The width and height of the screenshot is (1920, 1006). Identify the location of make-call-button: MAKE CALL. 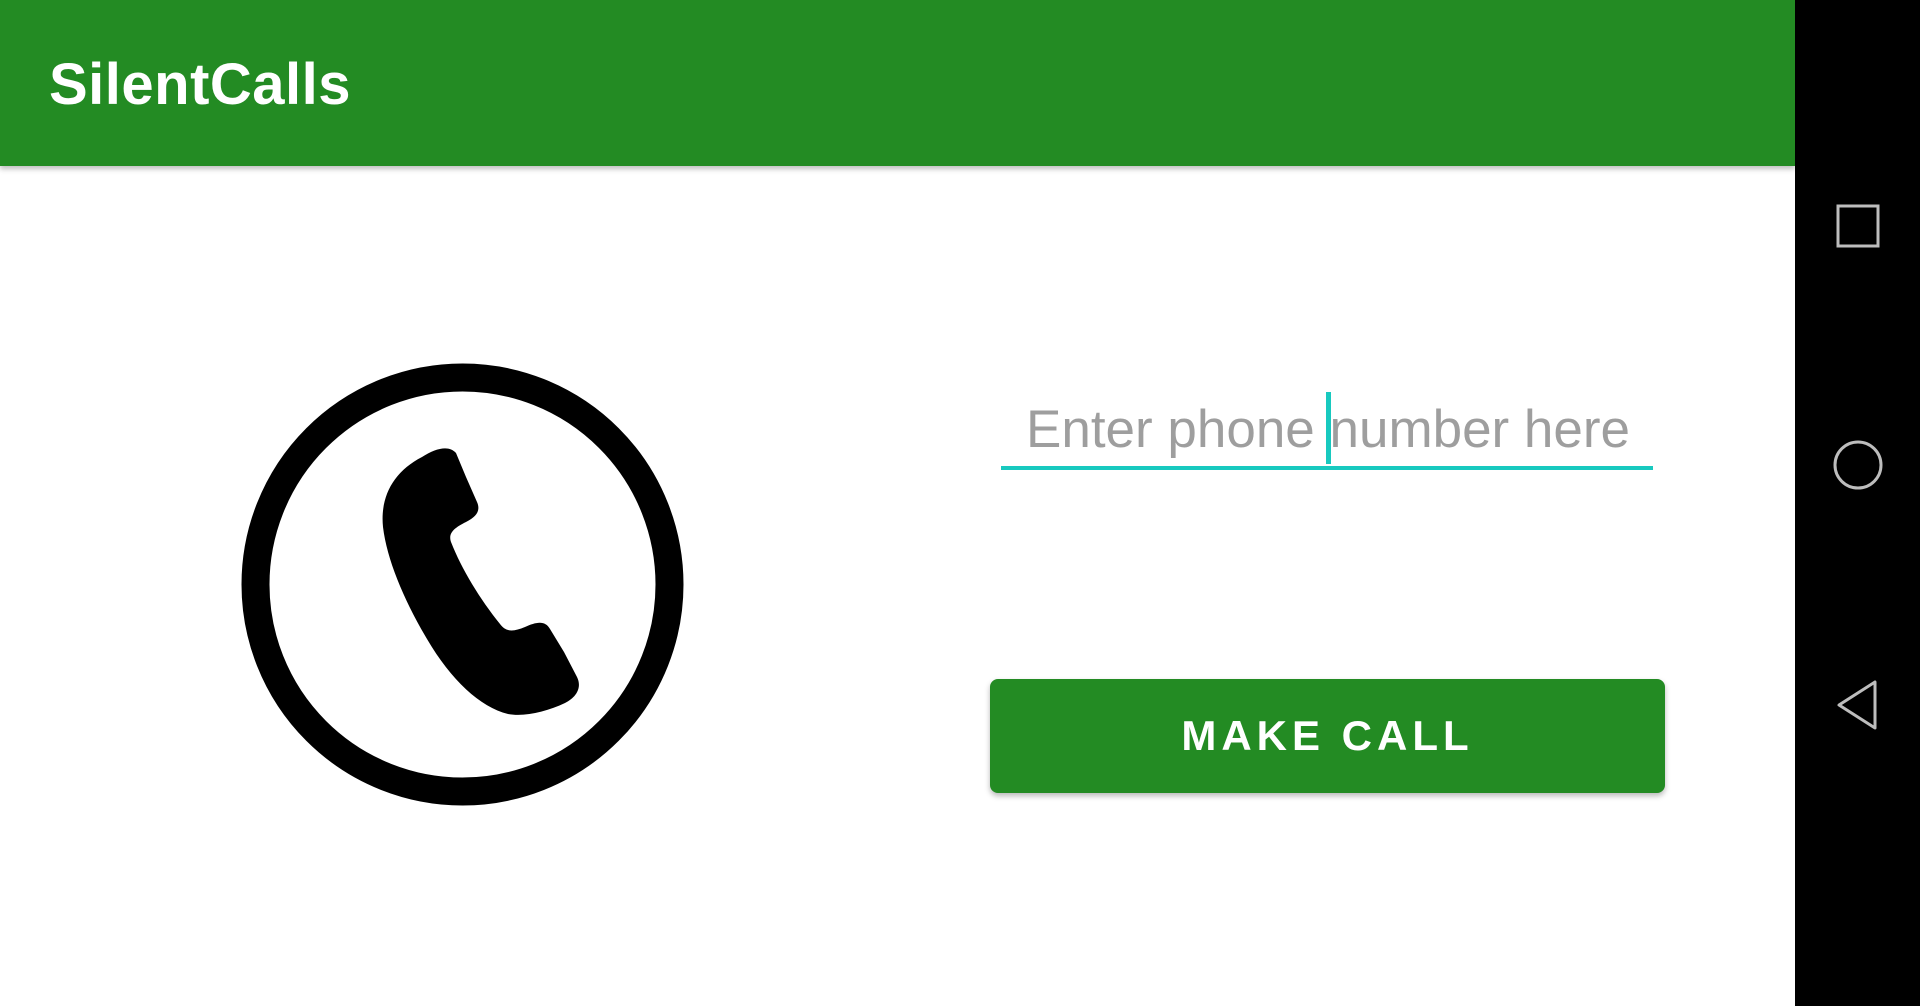
(1327, 736).